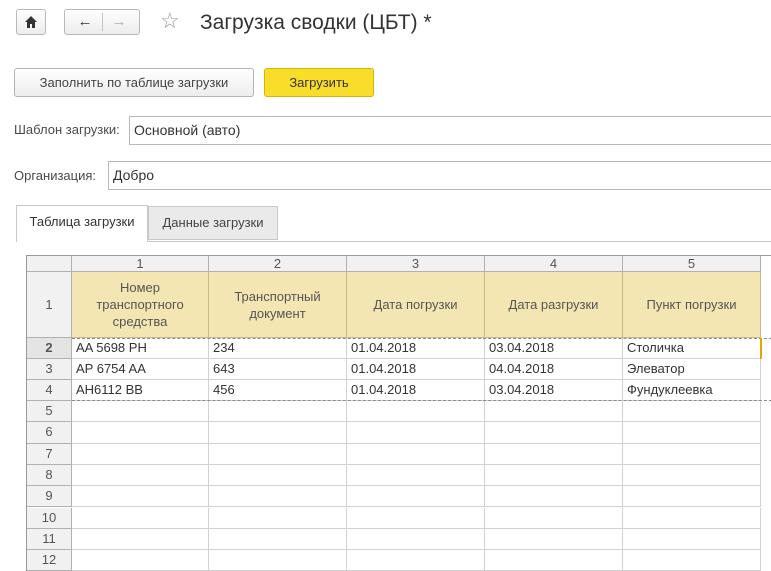  What do you see at coordinates (140, 264) in the screenshot?
I see `column-number: 1` at bounding box center [140, 264].